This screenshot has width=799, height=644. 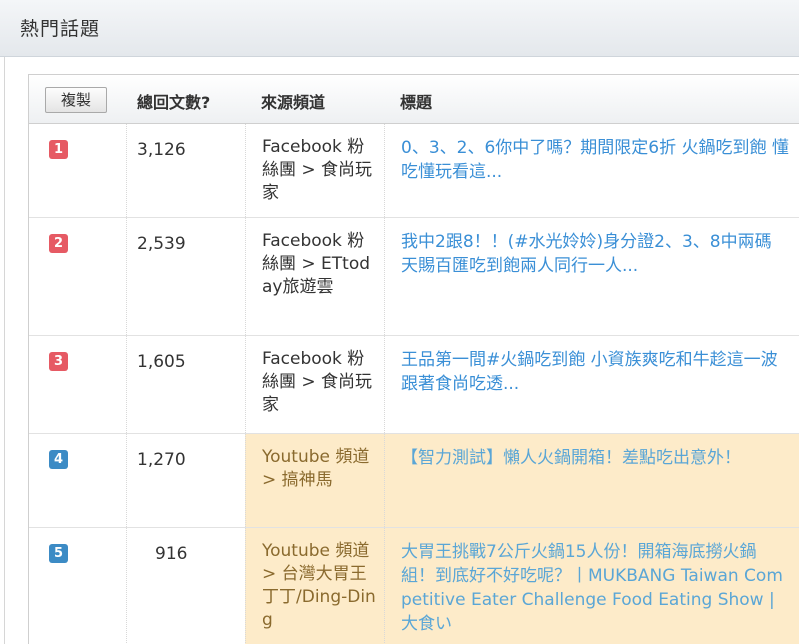 What do you see at coordinates (58, 149) in the screenshot?
I see `rank-badge: 1` at bounding box center [58, 149].